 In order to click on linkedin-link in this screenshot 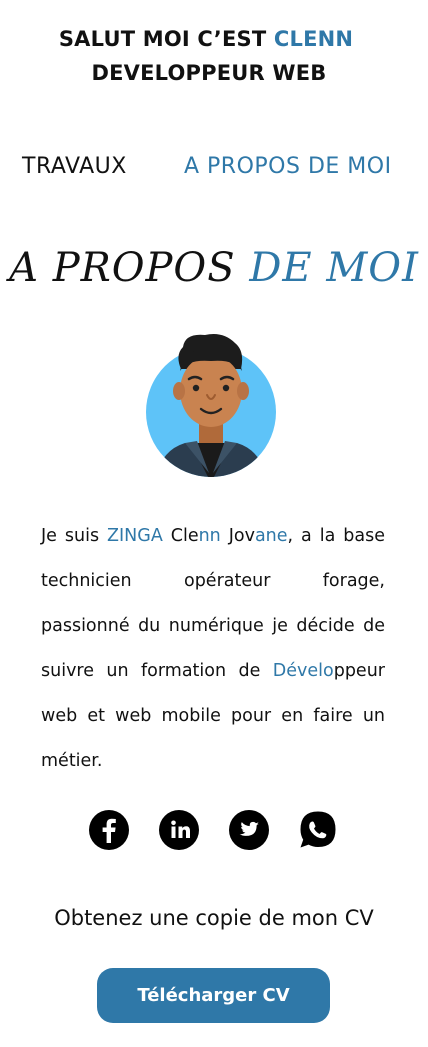, I will do `click(179, 830)`.